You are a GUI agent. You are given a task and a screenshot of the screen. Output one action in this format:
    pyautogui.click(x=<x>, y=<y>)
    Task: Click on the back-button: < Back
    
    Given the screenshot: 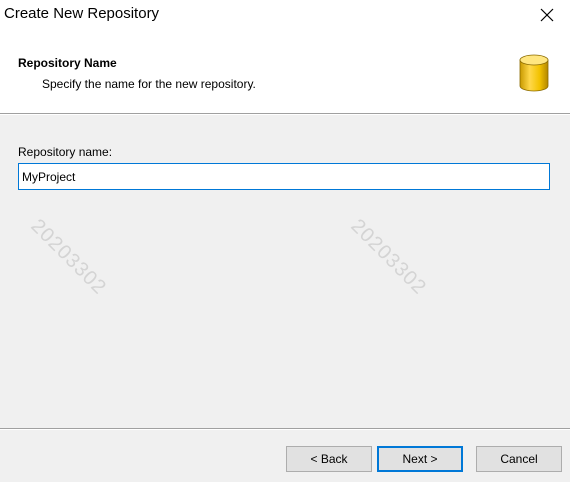 What is the action you would take?
    pyautogui.click(x=329, y=459)
    